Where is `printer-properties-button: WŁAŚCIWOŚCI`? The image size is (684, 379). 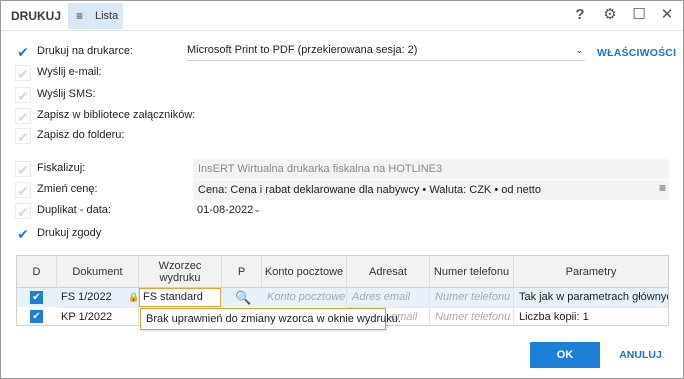
printer-properties-button: WŁAŚCIWOŚCI is located at coordinates (636, 53).